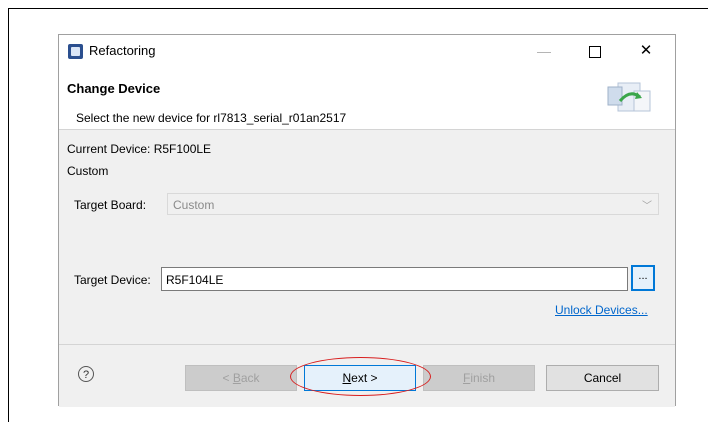 The height and width of the screenshot is (422, 708). I want to click on current-board-label: Custom, so click(88, 171).